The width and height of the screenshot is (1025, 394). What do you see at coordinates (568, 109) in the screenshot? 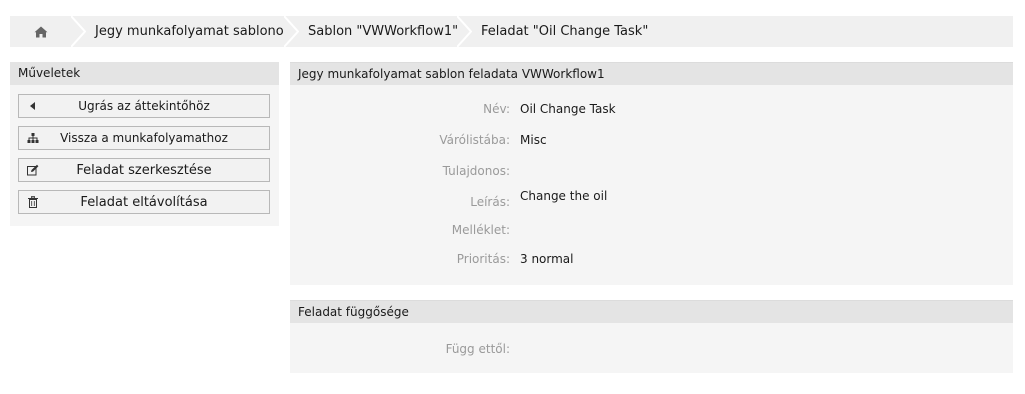
I see `field-value-name: Oil Change Task` at bounding box center [568, 109].